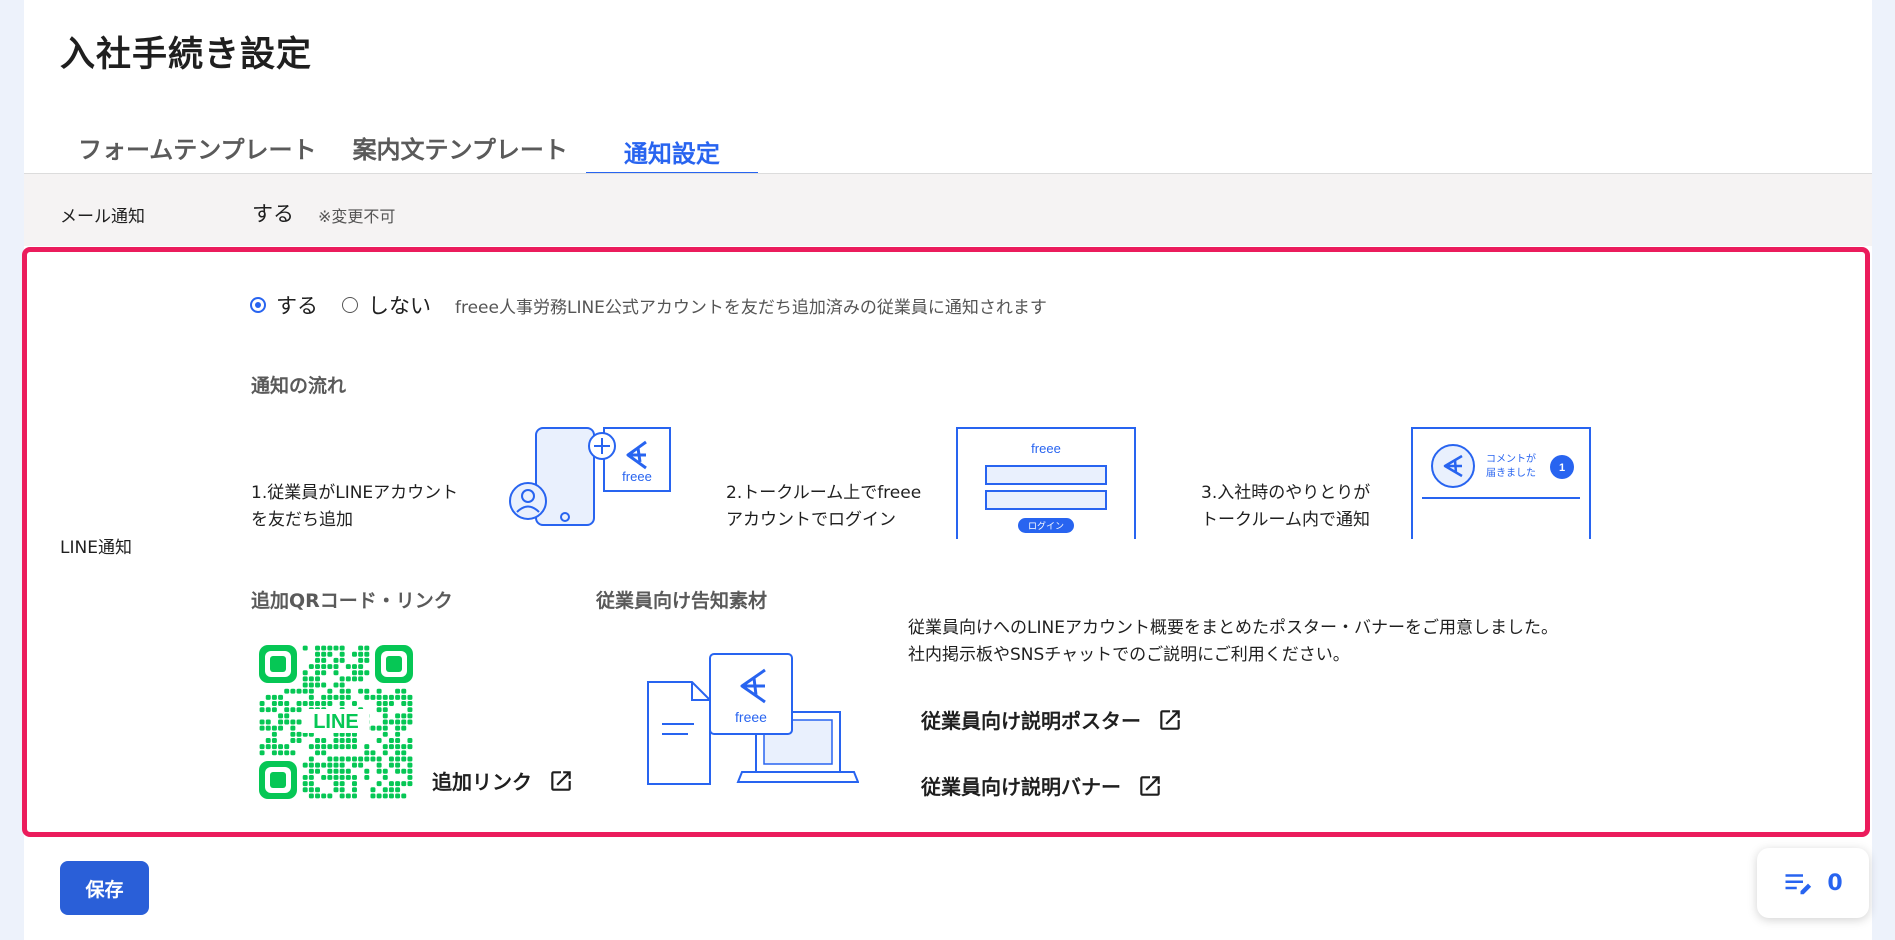  Describe the element at coordinates (350, 305) in the screenshot. I see `radio-no` at that location.